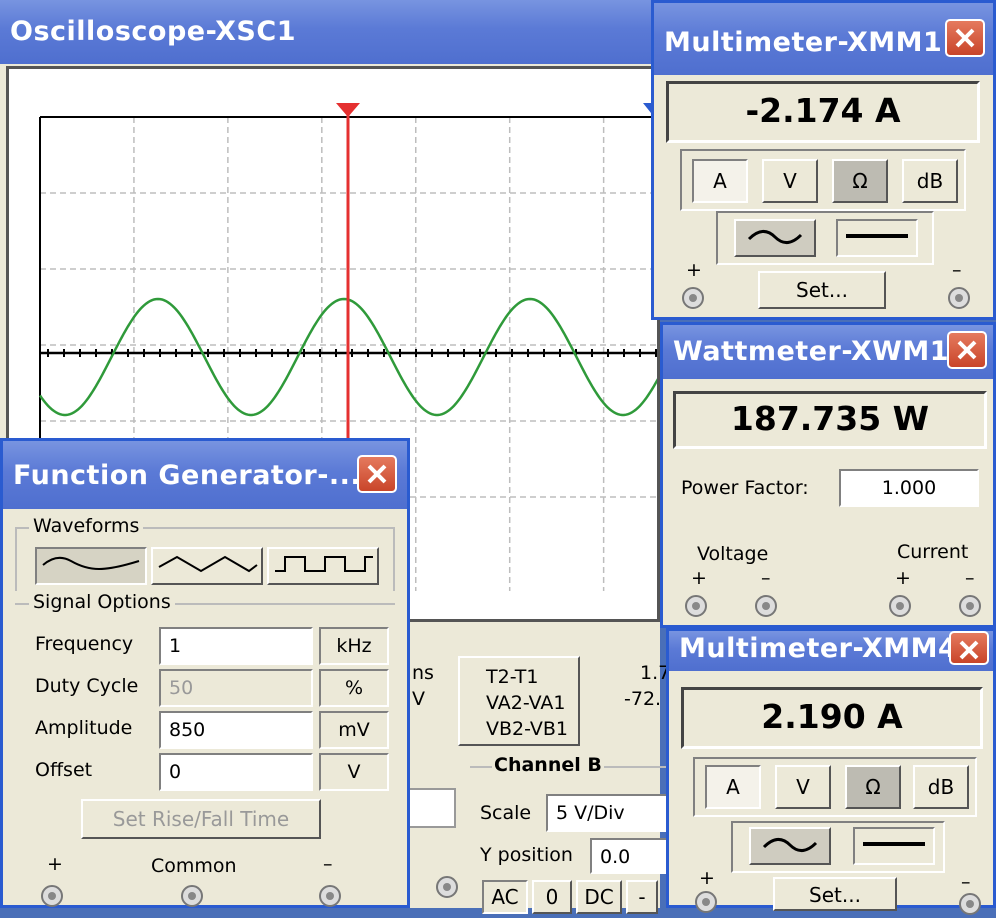 The height and width of the screenshot is (918, 996). I want to click on cursor-marker, so click(348, 110).